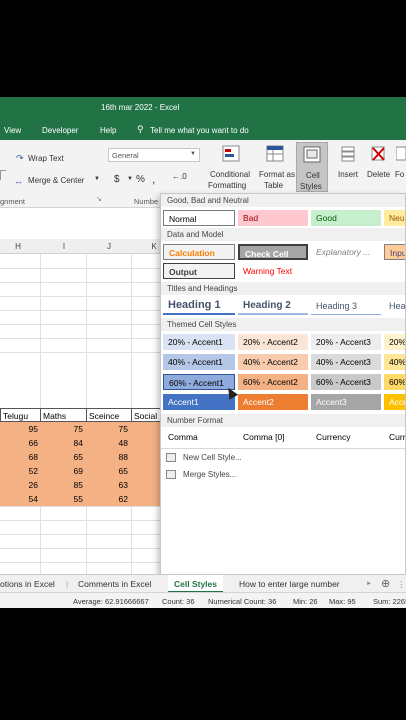 This screenshot has width=406, height=720. What do you see at coordinates (348, 174) in the screenshot?
I see `insert-button: Insert` at bounding box center [348, 174].